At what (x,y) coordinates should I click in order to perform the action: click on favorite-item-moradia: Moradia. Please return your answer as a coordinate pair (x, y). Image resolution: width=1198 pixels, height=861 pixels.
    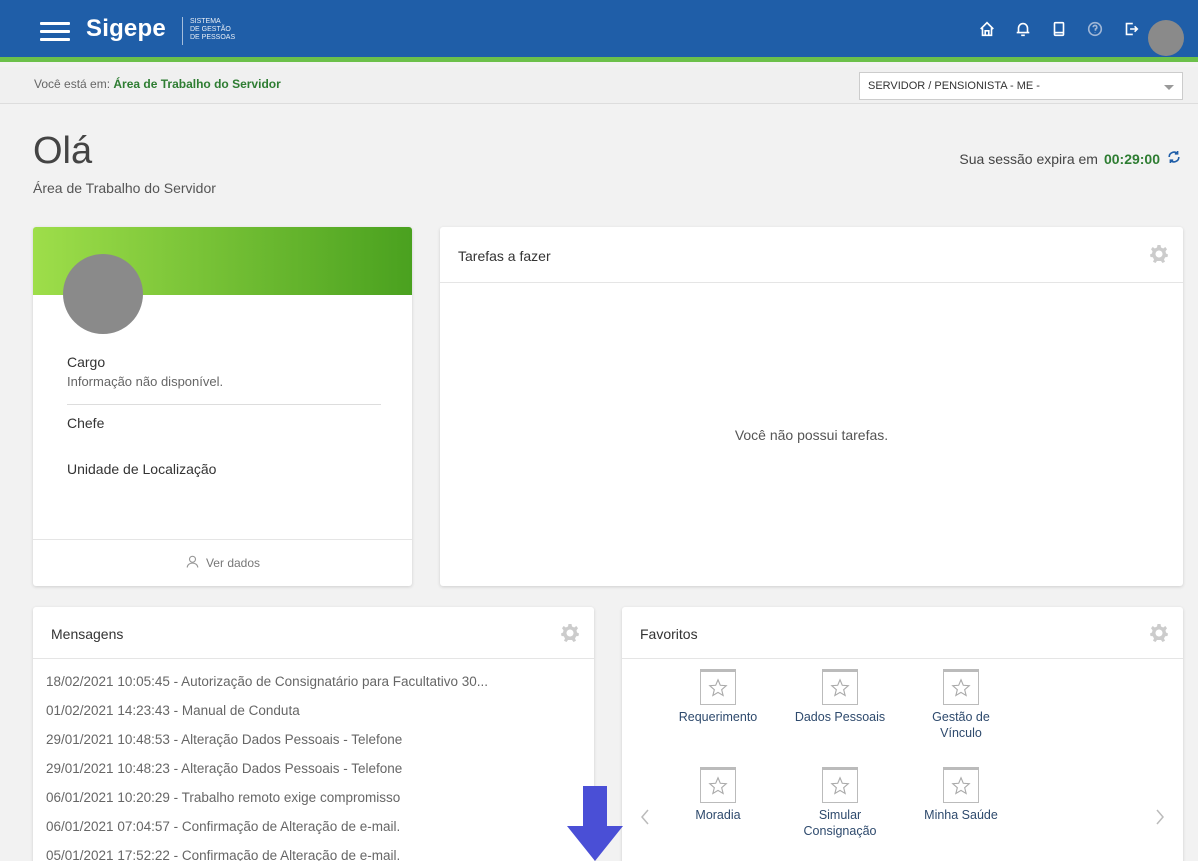
    Looking at the image, I should click on (718, 795).